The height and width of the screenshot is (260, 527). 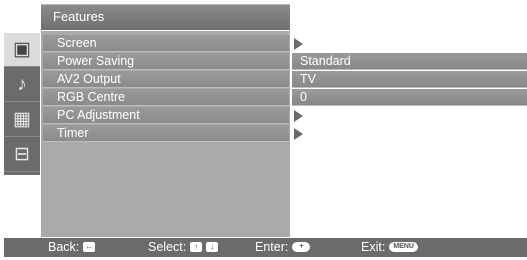 What do you see at coordinates (301, 247) in the screenshot?
I see `enter-icon: +` at bounding box center [301, 247].